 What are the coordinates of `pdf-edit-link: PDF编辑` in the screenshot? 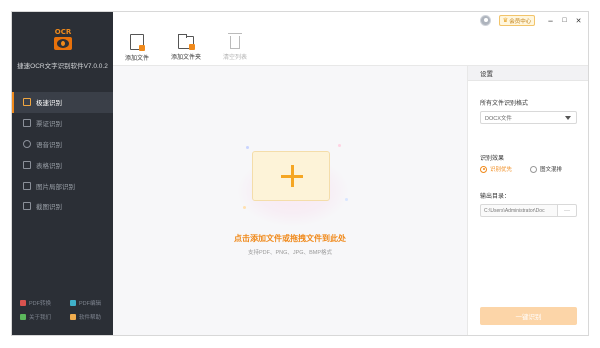 It's located at (85, 303).